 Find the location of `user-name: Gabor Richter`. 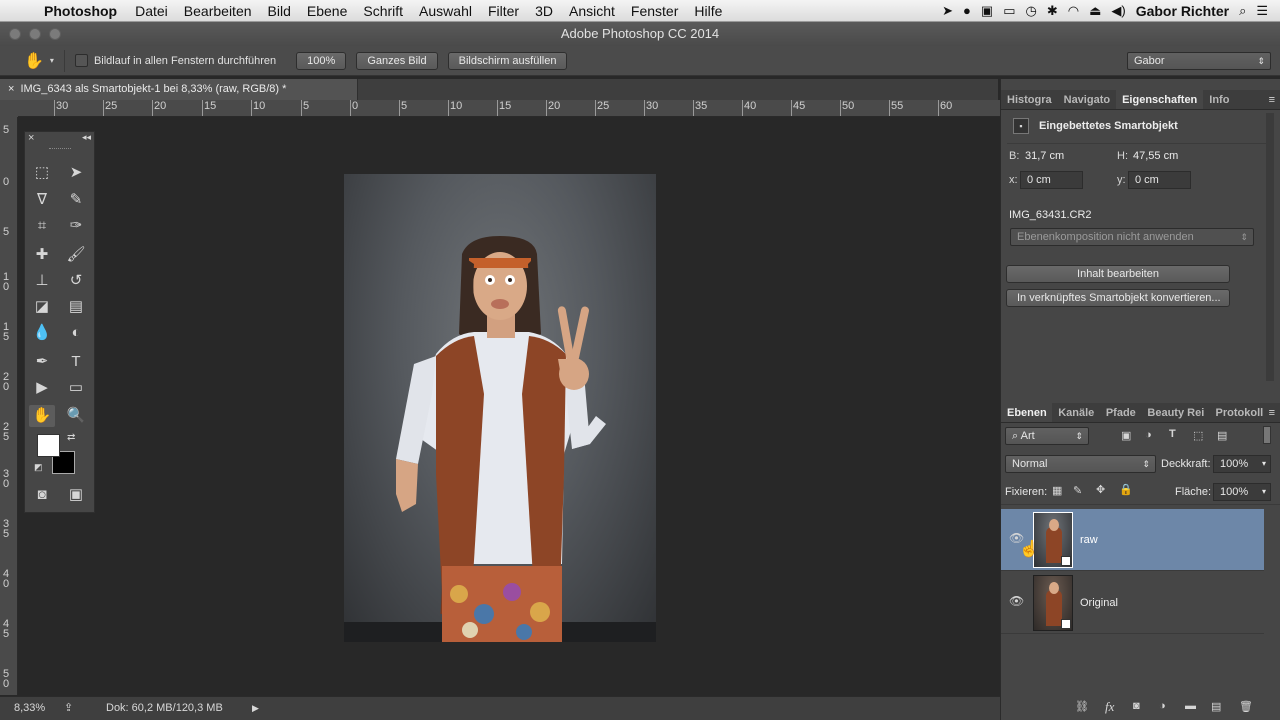

user-name: Gabor Richter is located at coordinates (1182, 11).